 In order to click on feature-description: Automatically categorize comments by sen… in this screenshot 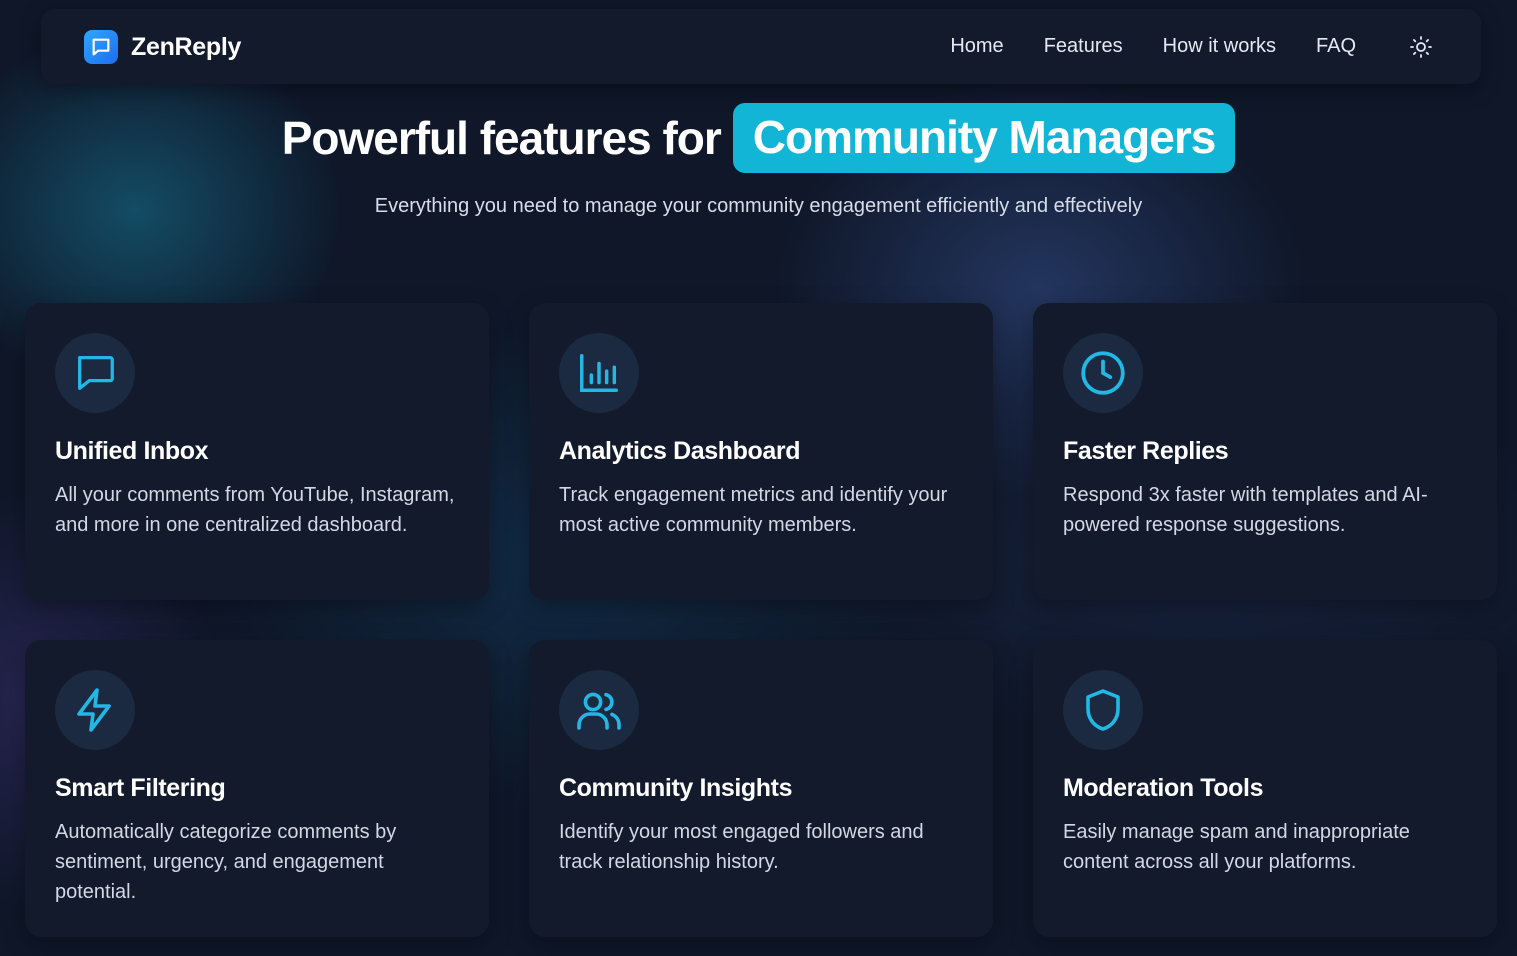, I will do `click(226, 862)`.